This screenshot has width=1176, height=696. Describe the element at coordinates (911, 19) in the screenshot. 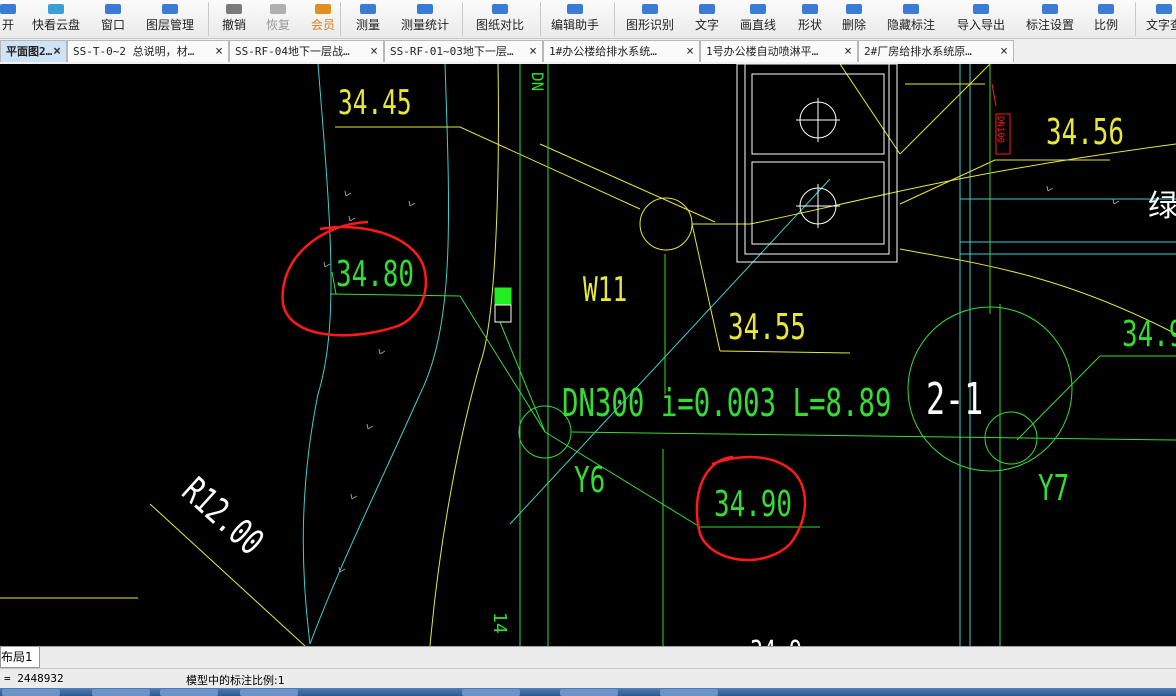

I see `toolbar-button-hide-annotation: 隐藏标注` at that location.